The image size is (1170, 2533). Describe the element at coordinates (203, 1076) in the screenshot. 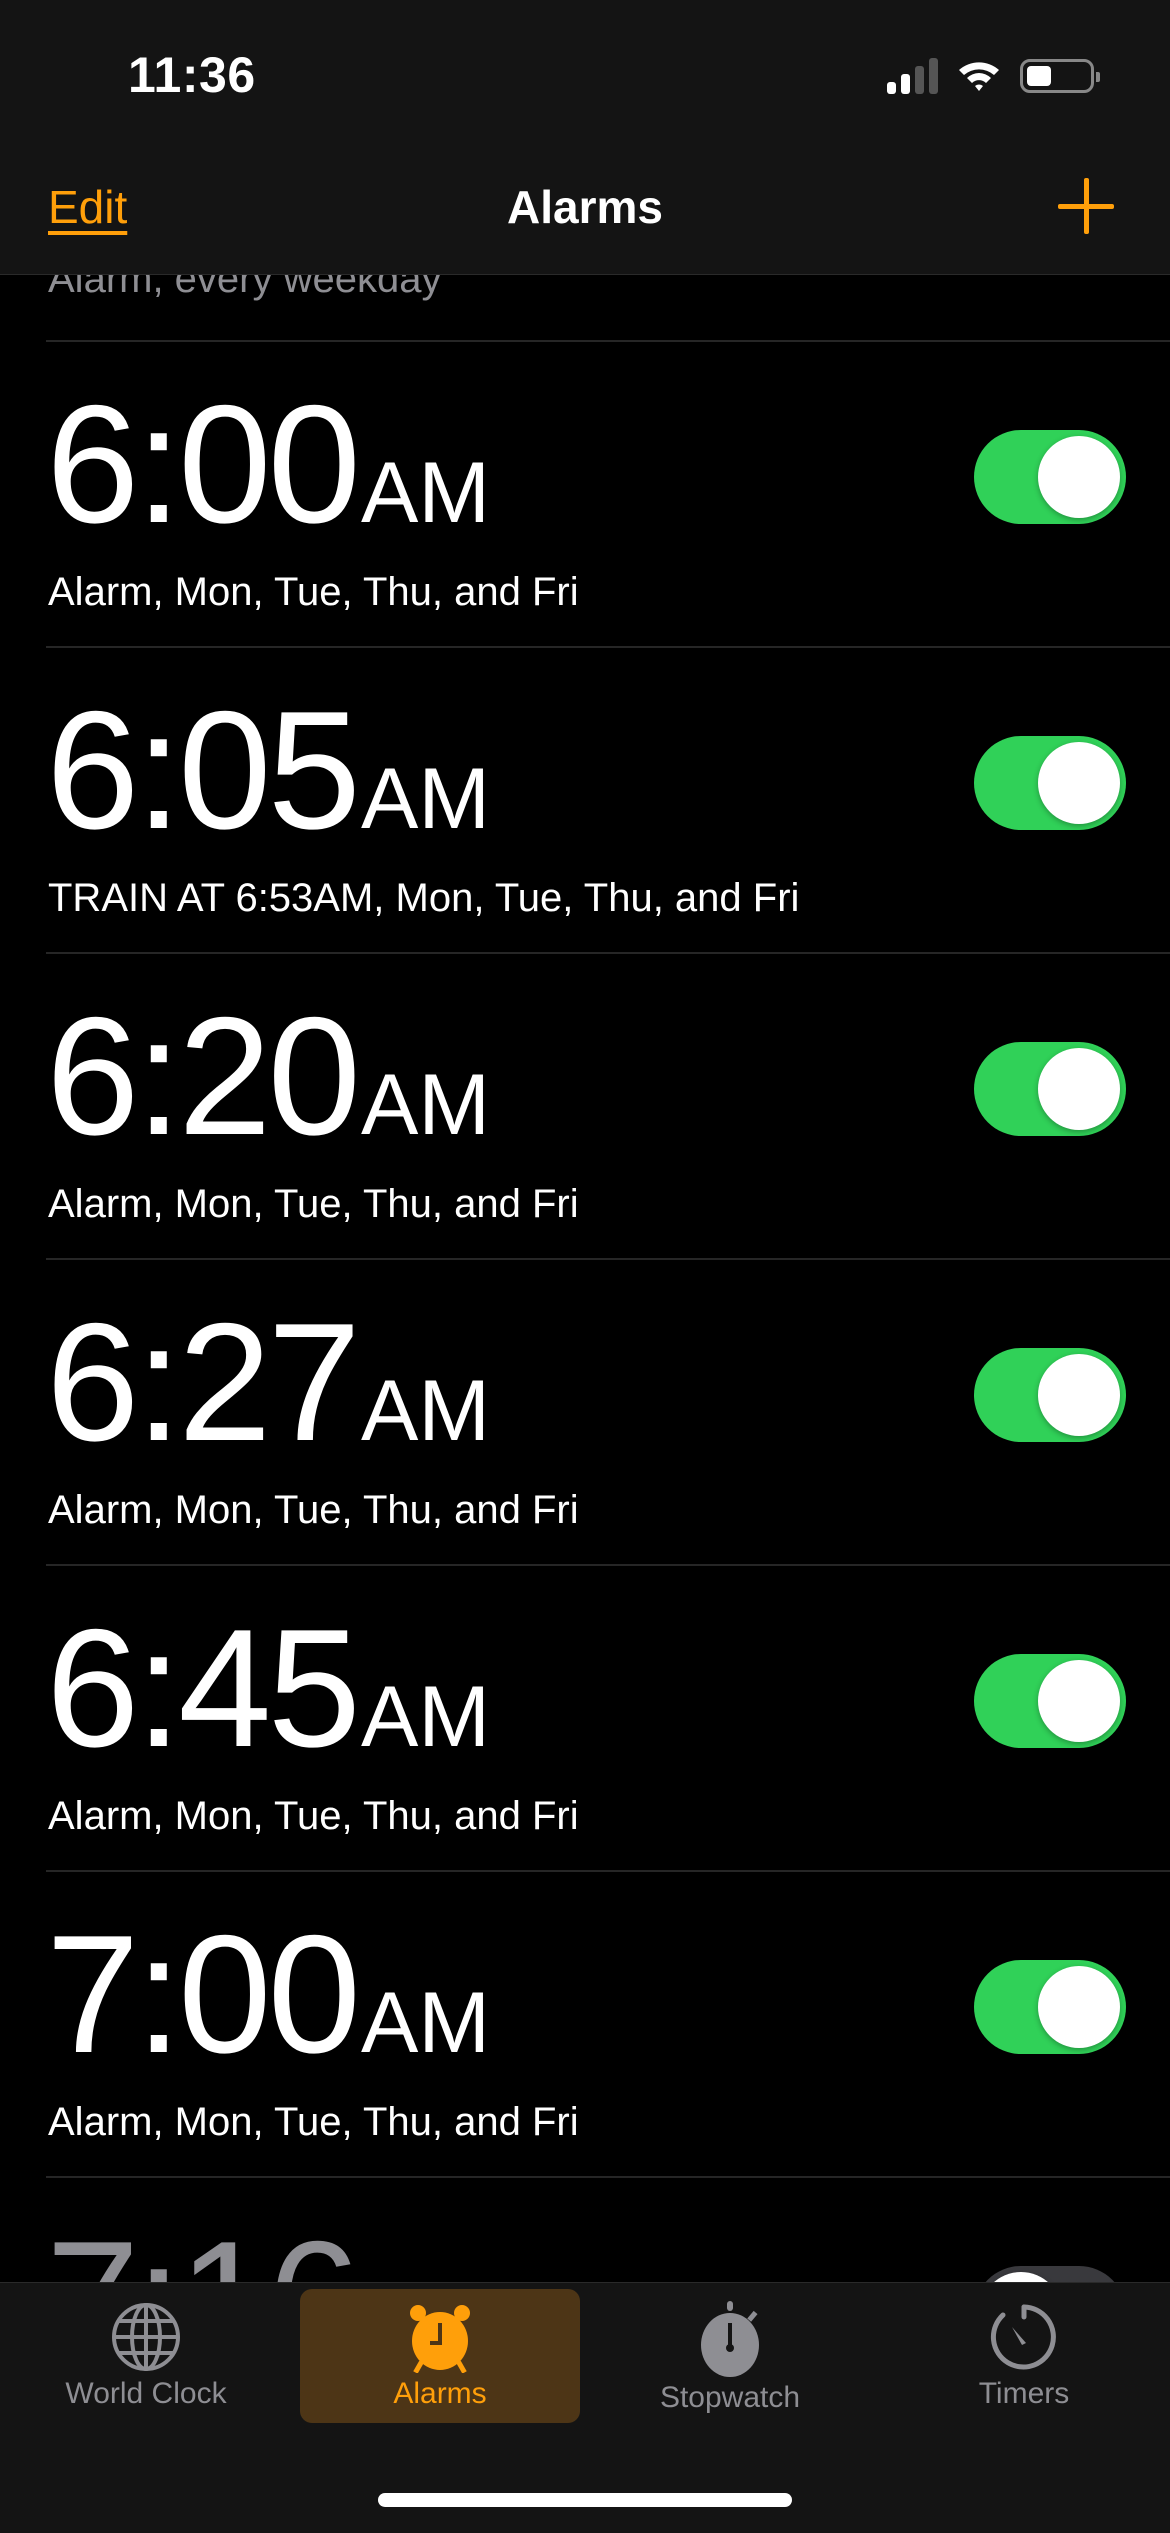

I see `alarm-time-value: 6:20` at that location.